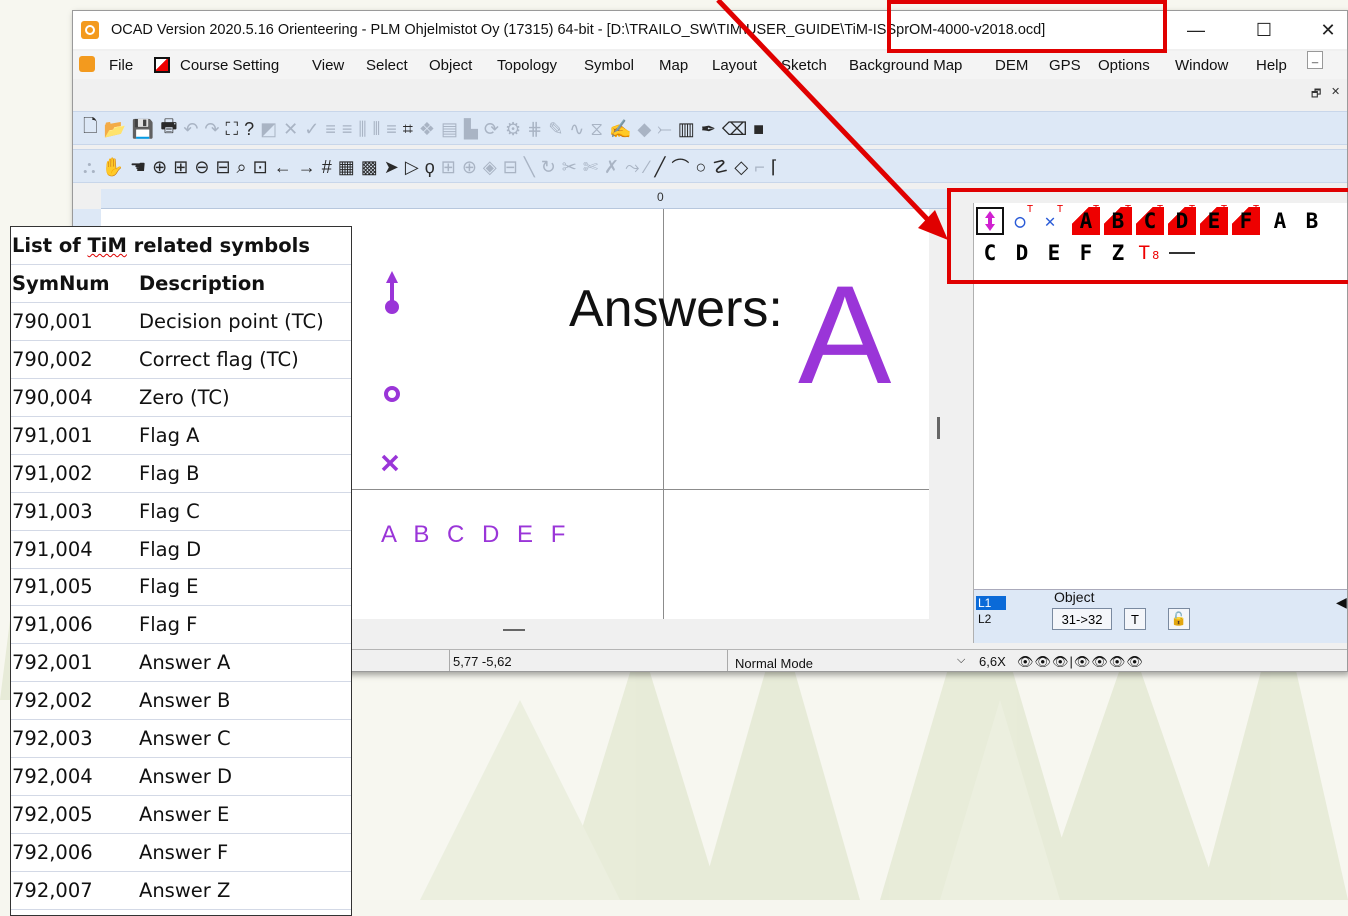 This screenshot has width=1348, height=916. I want to click on table-2-icon: ▩, so click(369, 167).